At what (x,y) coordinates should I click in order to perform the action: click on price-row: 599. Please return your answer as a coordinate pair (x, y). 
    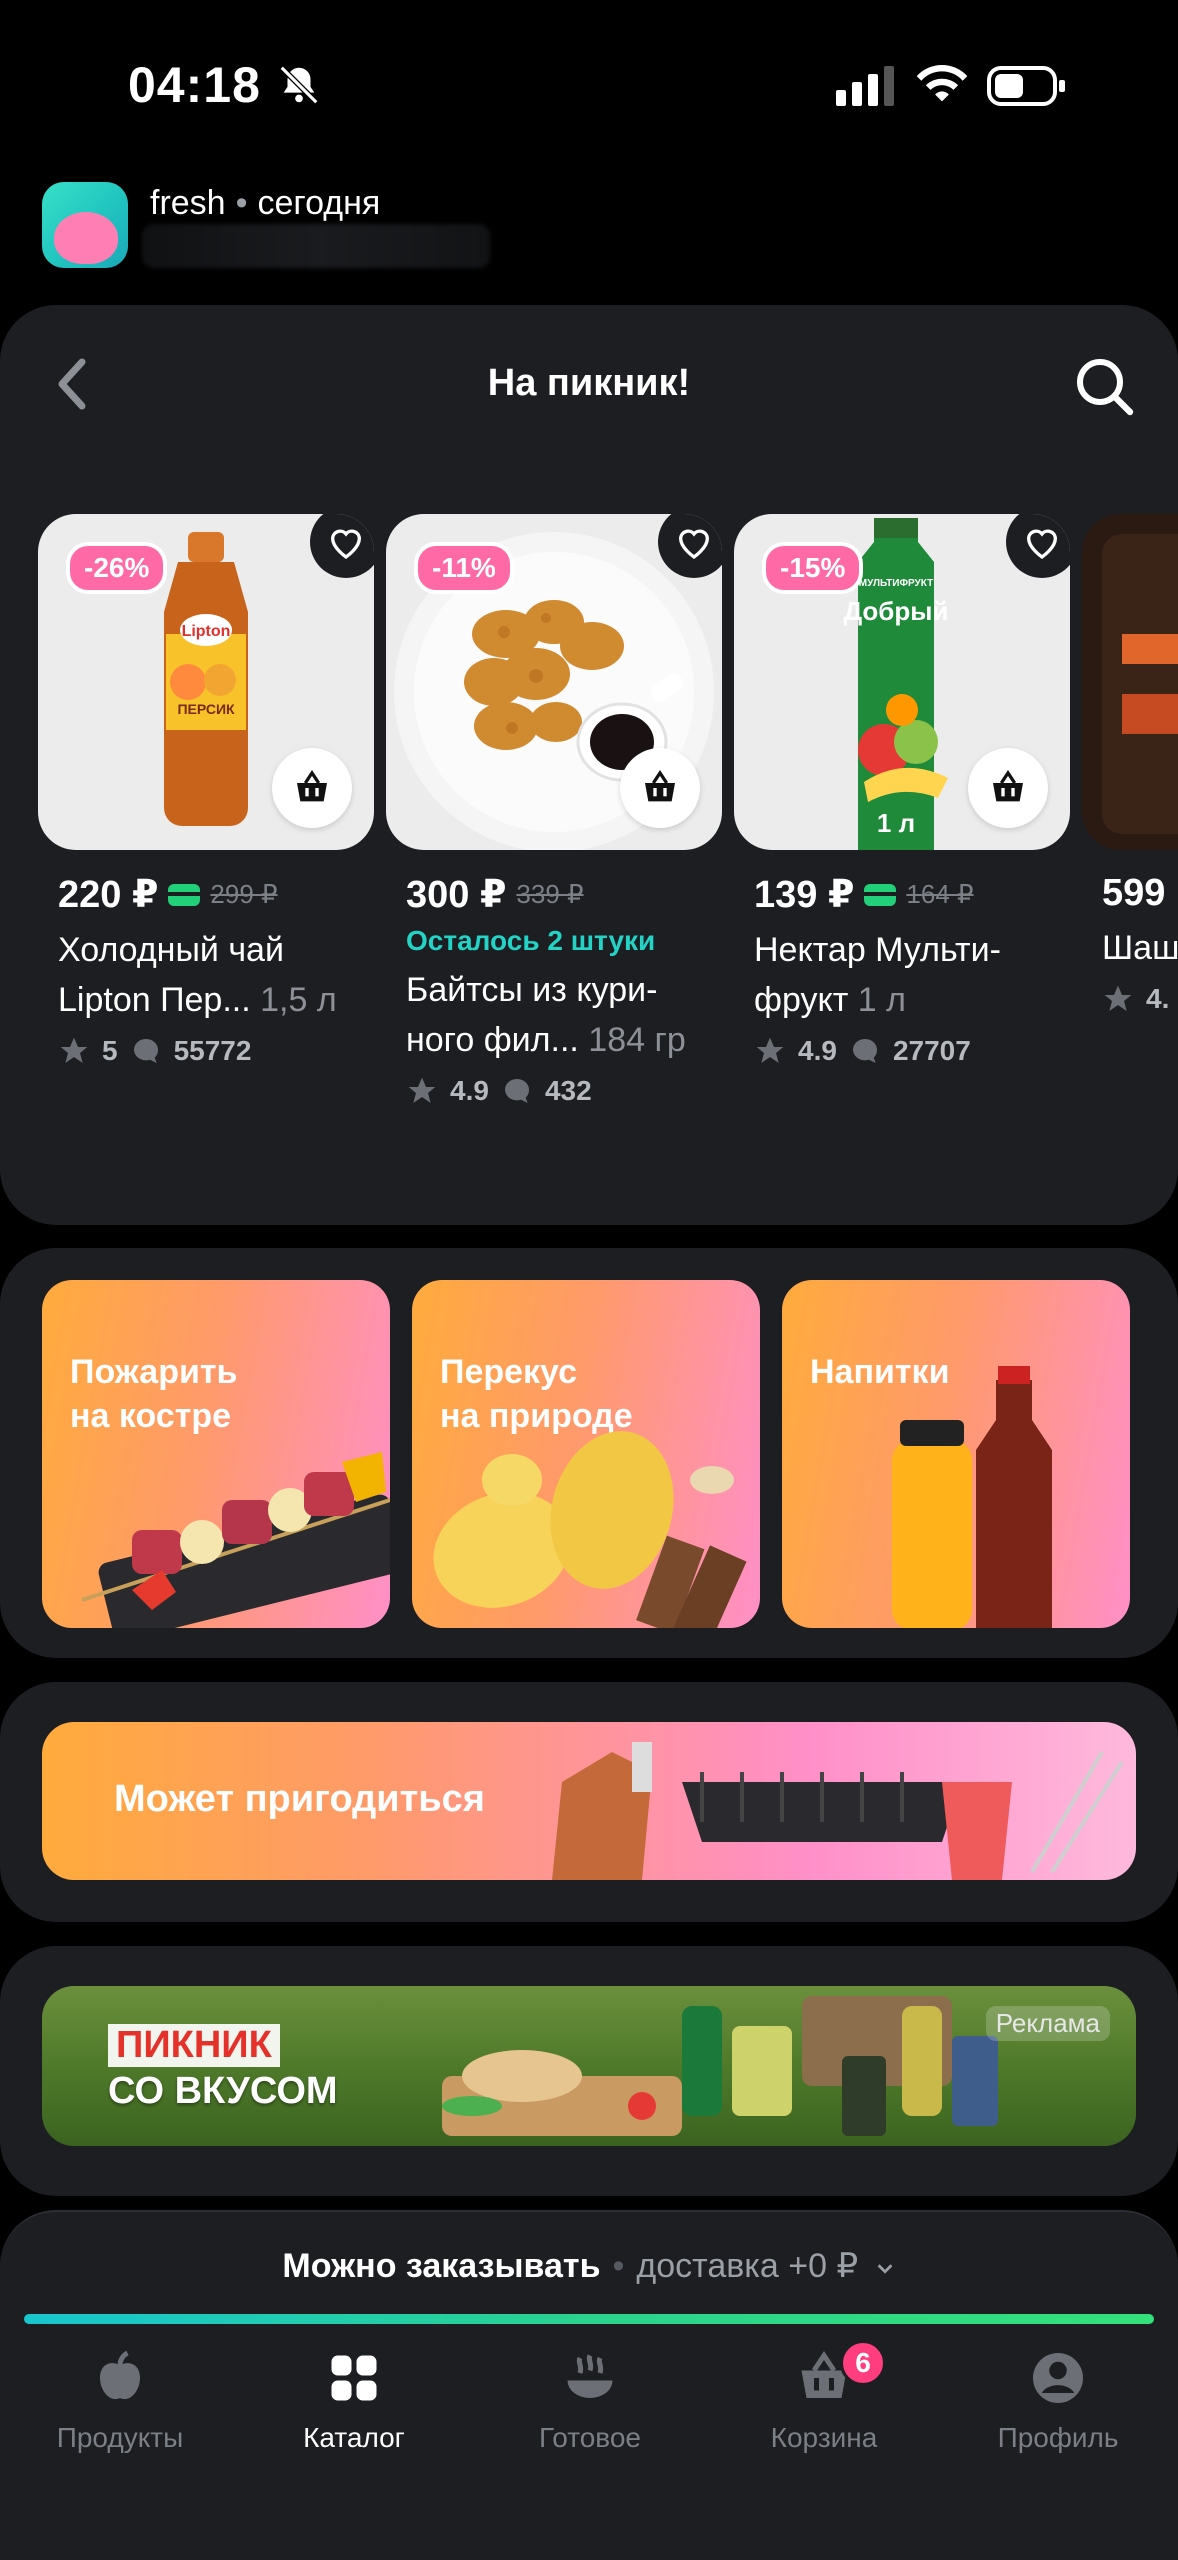
    Looking at the image, I should click on (1130, 893).